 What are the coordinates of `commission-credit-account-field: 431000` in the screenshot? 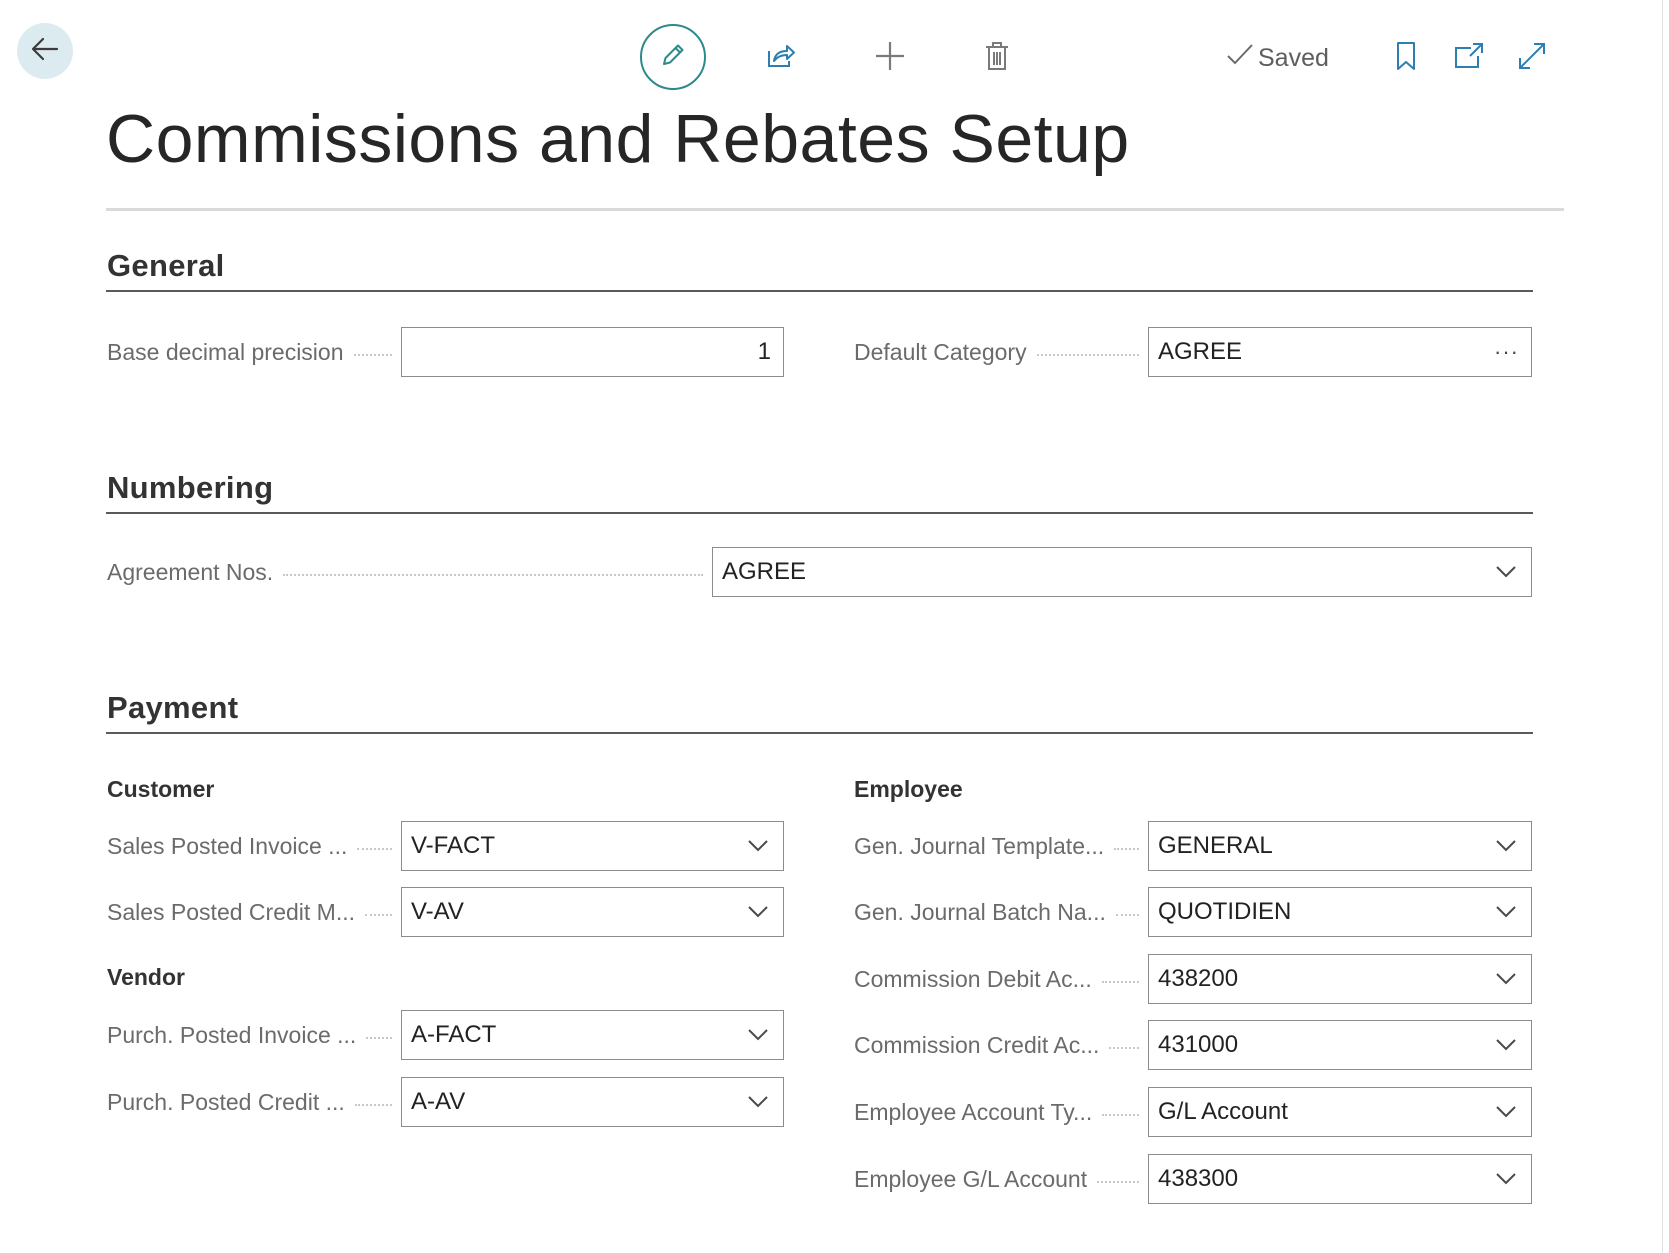 It's located at (1340, 1045).